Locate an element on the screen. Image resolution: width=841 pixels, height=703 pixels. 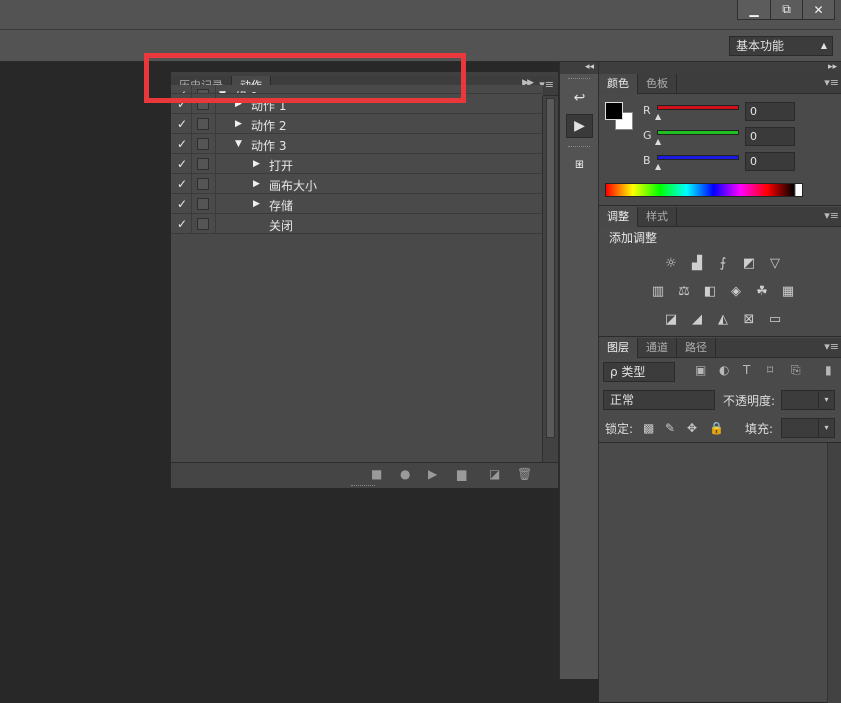
channel-mixer-icon: ☘ is located at coordinates (762, 291).